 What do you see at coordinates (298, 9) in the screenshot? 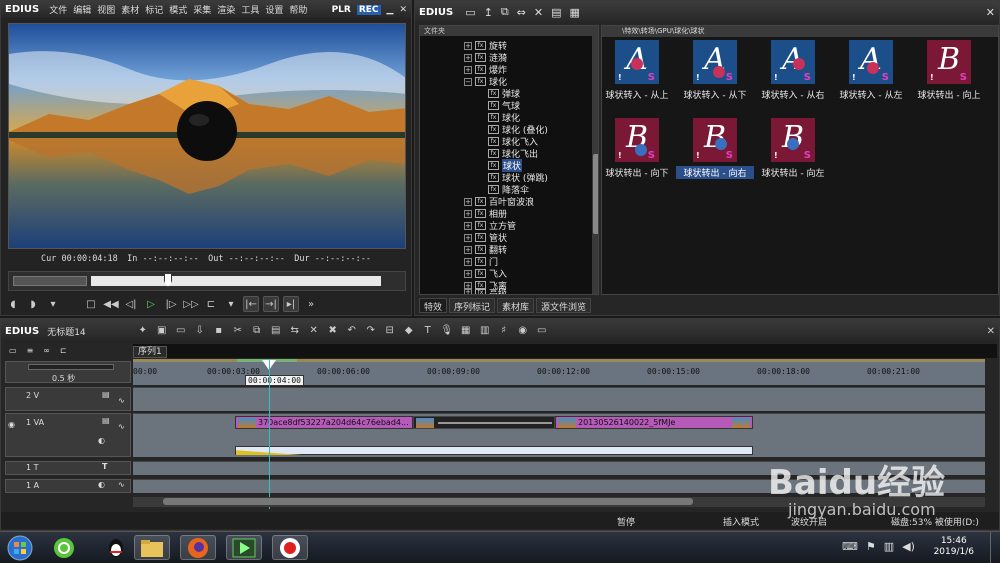
I see `menu-help: 帮助` at bounding box center [298, 9].